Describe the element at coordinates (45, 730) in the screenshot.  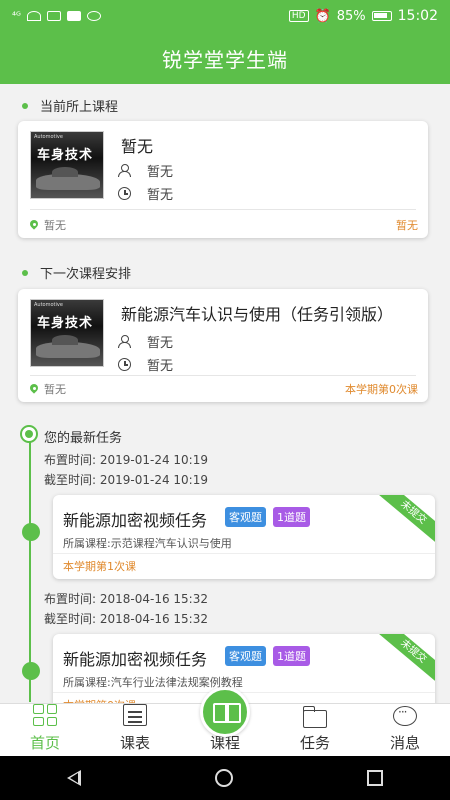
I see `nav-home: 首页` at that location.